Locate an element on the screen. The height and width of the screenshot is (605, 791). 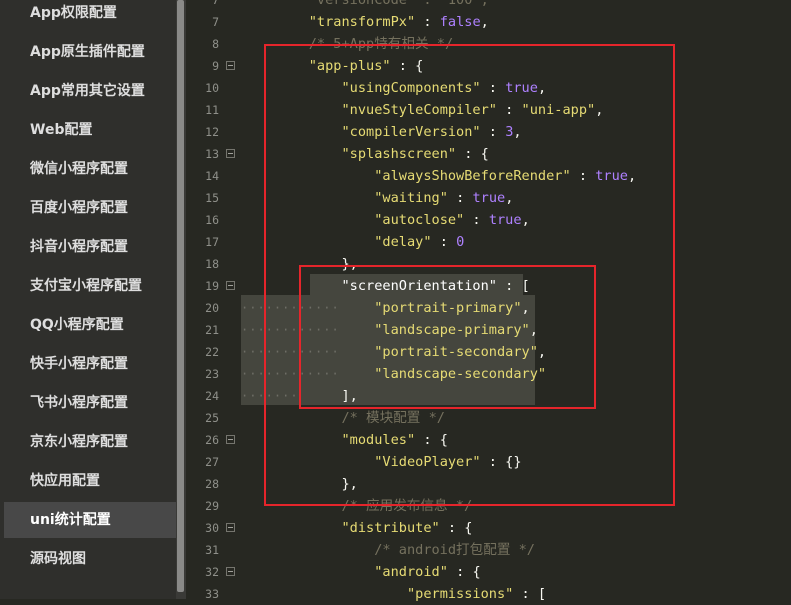
line-number: 32 is located at coordinates (212, 572).